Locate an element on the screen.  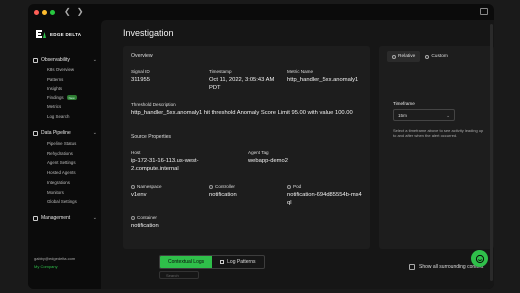
tab-label: Relative is located at coordinates (407, 56).